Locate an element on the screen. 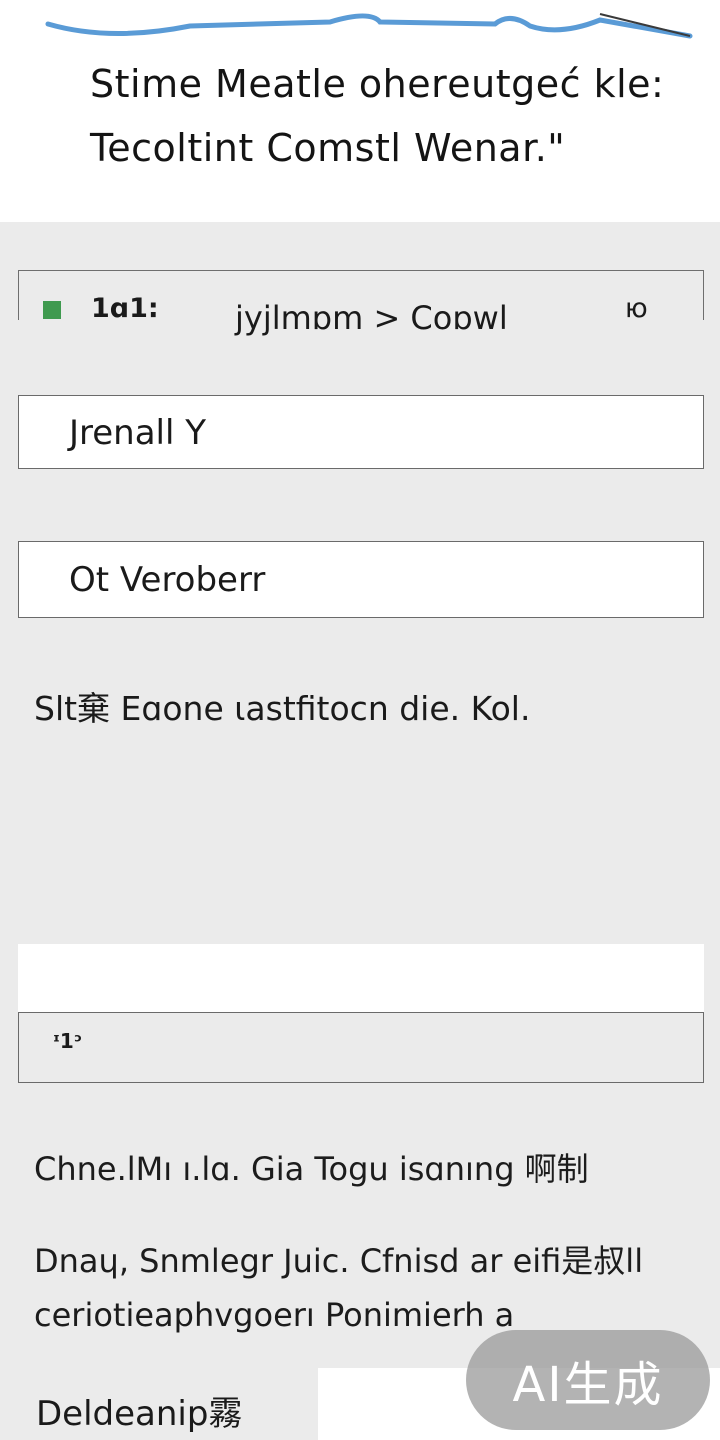 The height and width of the screenshot is (1440, 720). header-title-line-2: Tecoltint Comstl Wenar." is located at coordinates (328, 148).